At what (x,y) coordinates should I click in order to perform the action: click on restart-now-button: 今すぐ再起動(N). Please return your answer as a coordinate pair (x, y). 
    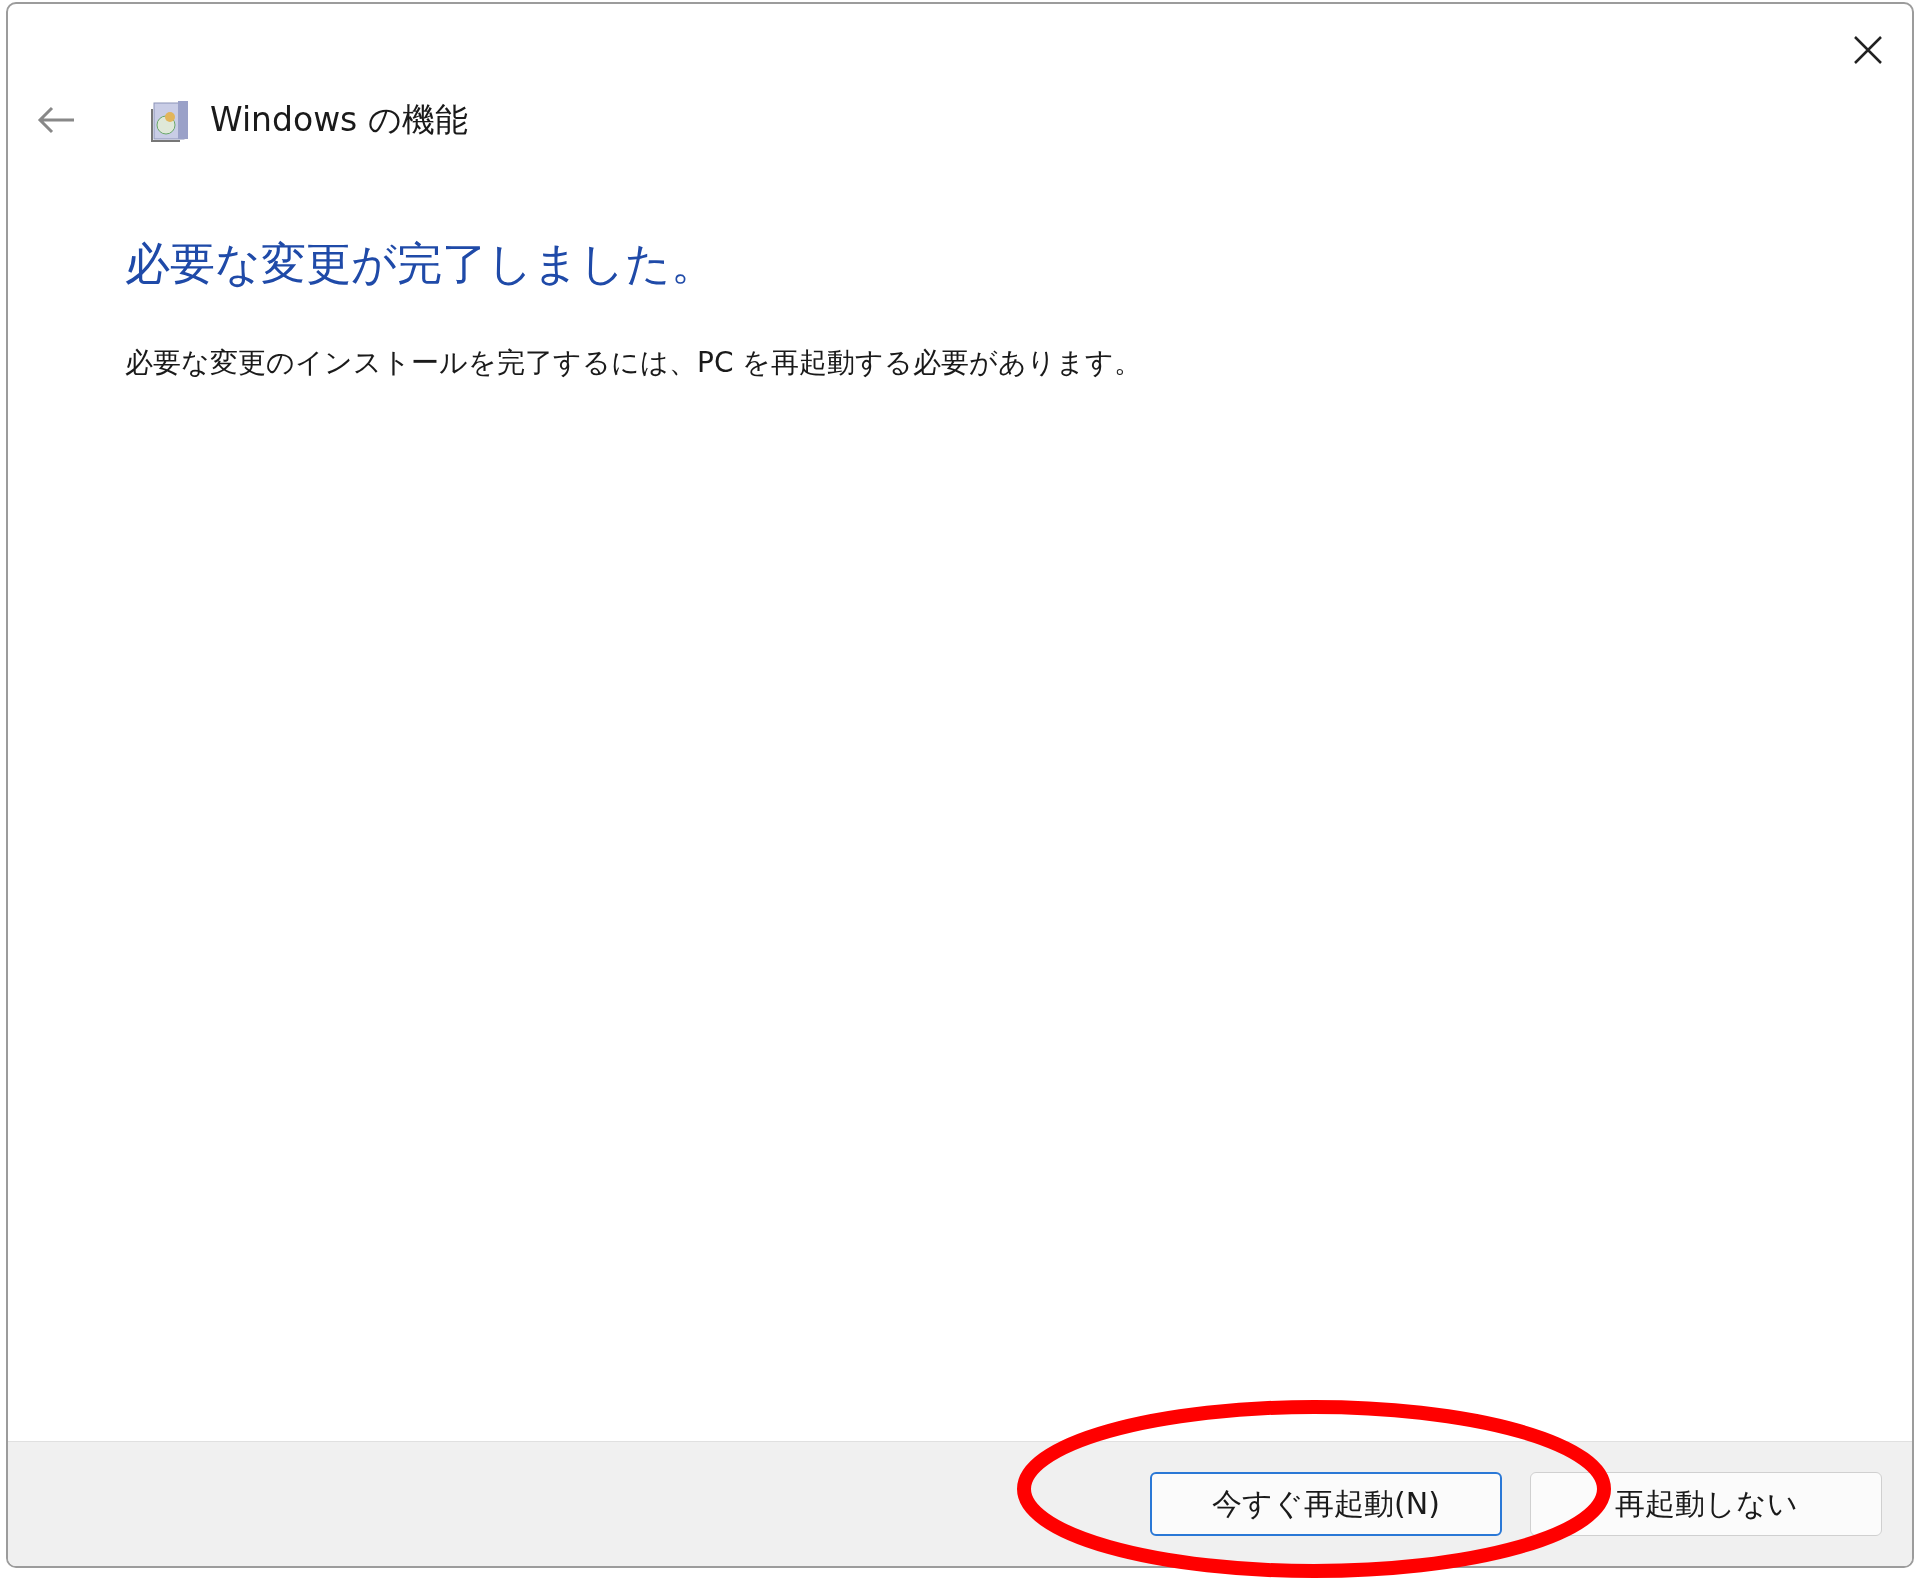
    Looking at the image, I should click on (1326, 1504).